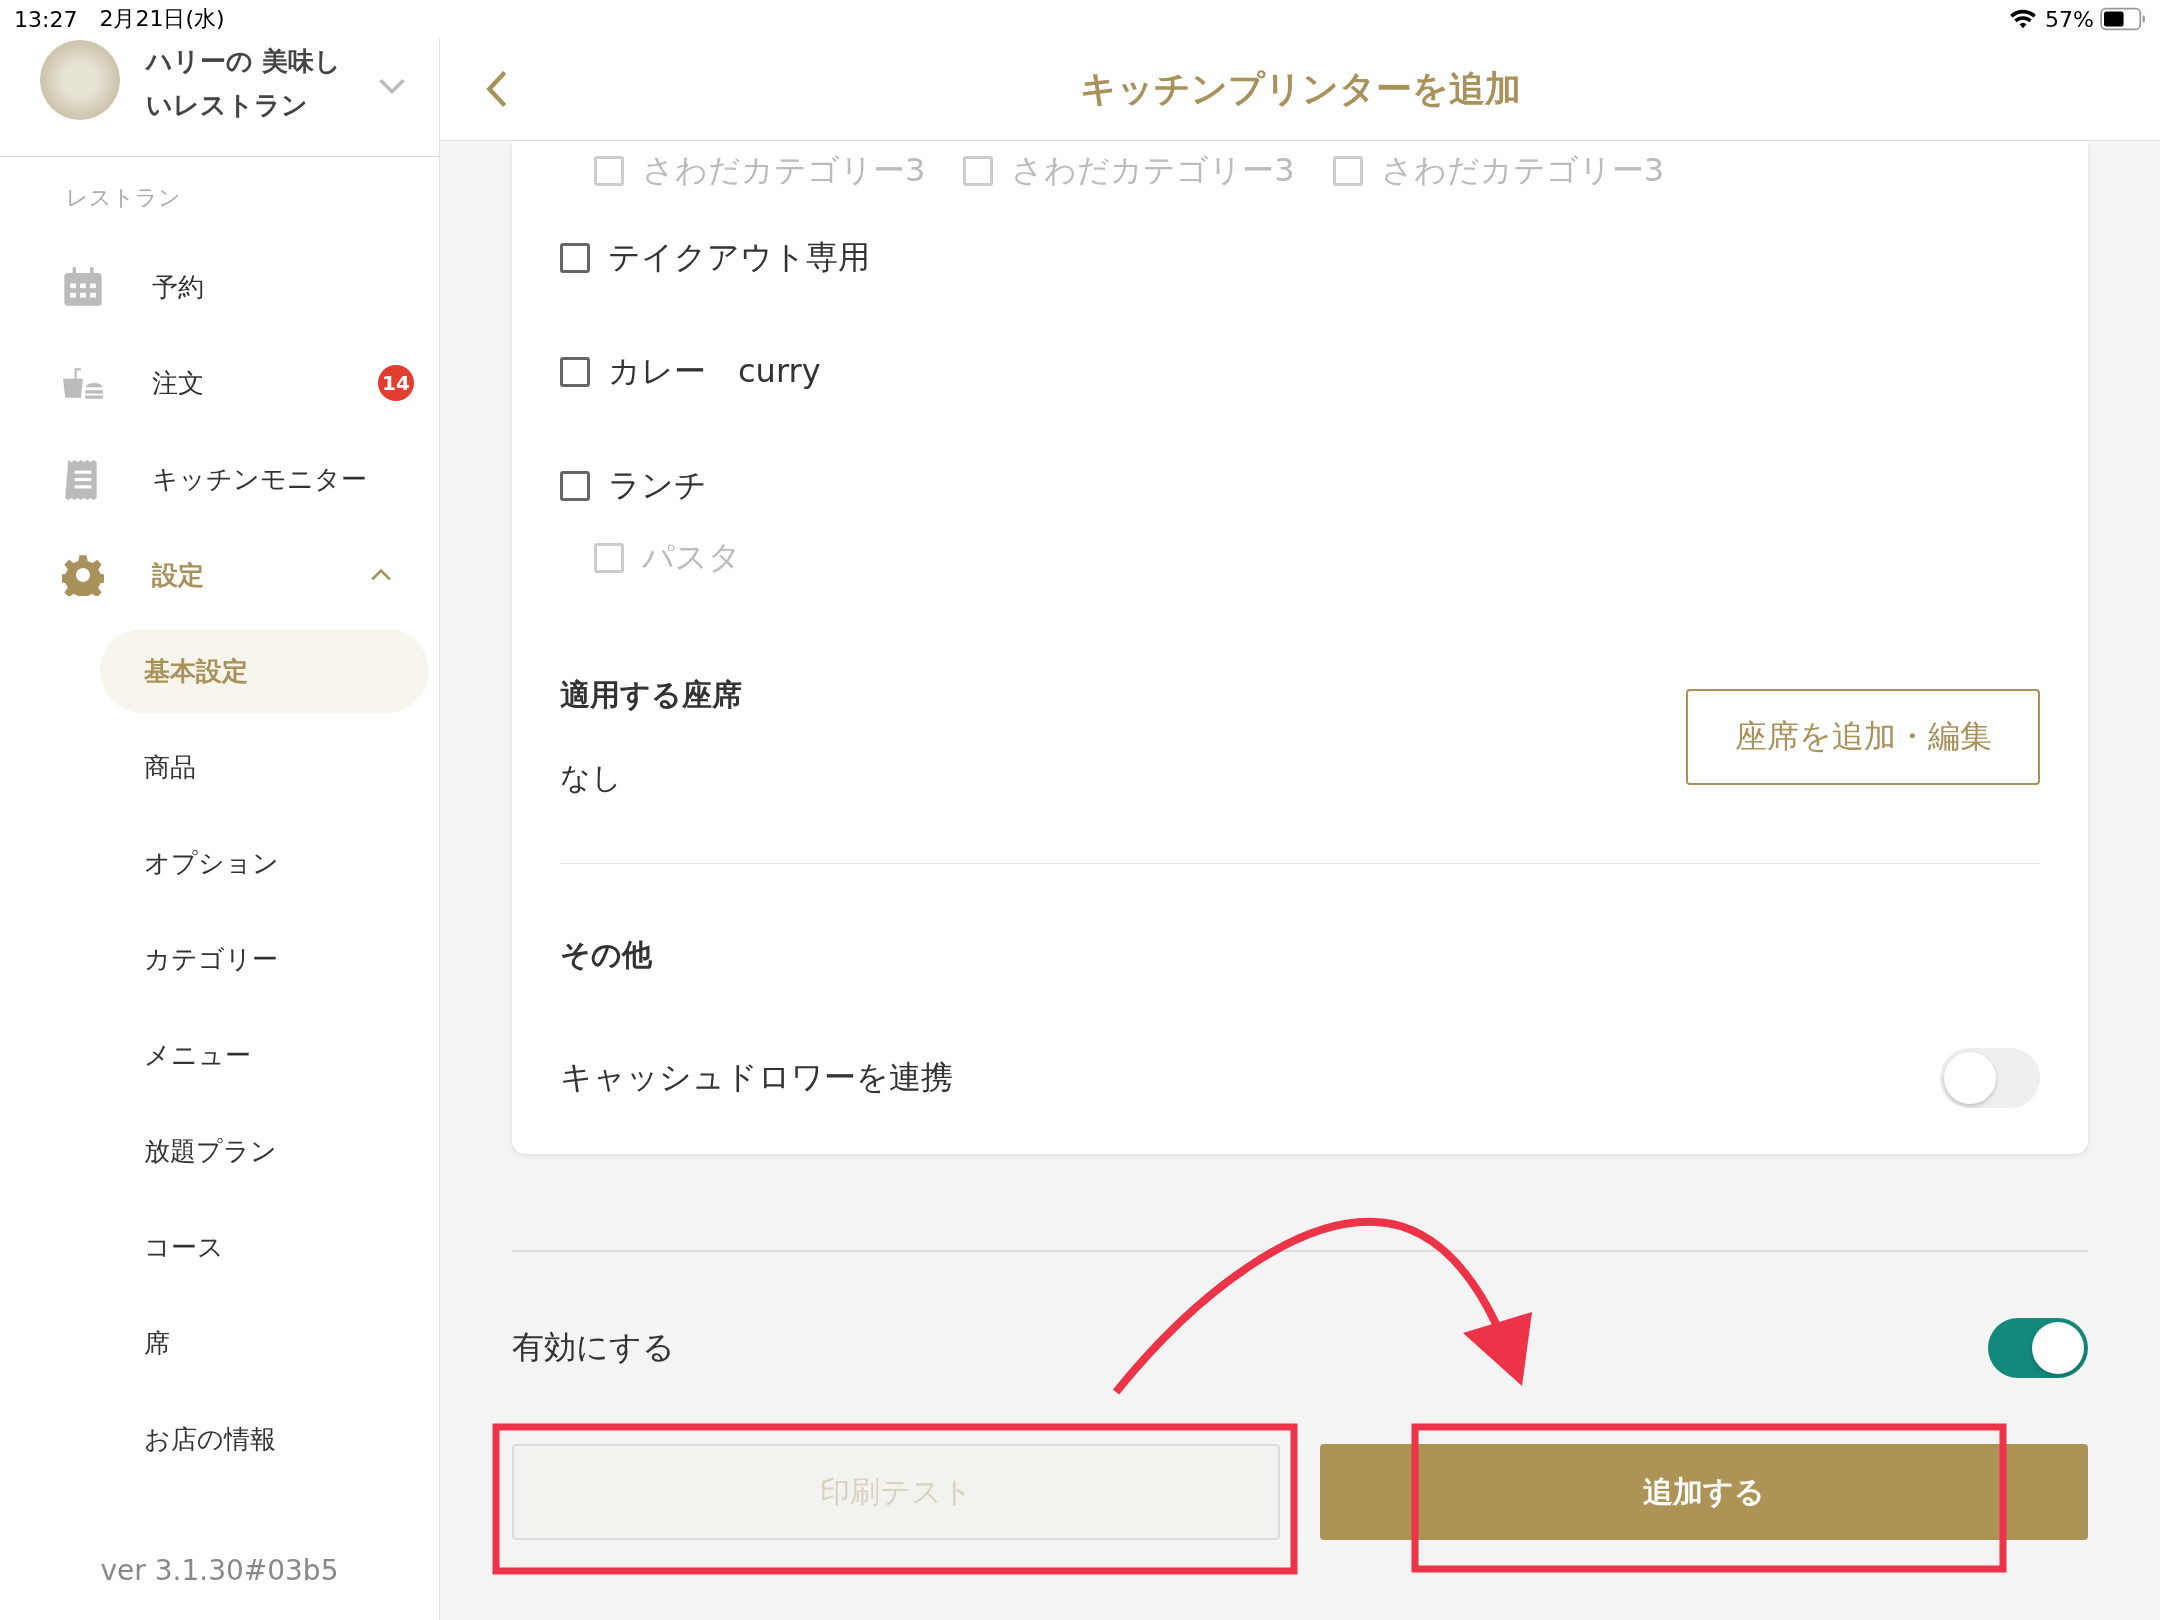 This screenshot has width=2160, height=1620. What do you see at coordinates (739, 257) in the screenshot?
I see `category-label: テイクアウト専用` at bounding box center [739, 257].